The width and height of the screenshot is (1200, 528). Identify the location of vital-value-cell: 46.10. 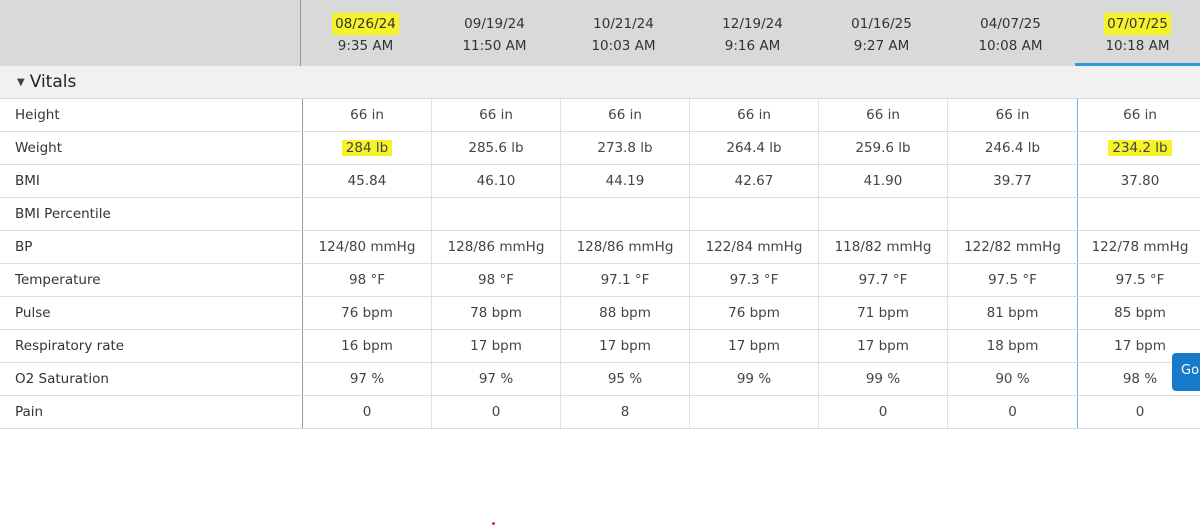
(496, 181).